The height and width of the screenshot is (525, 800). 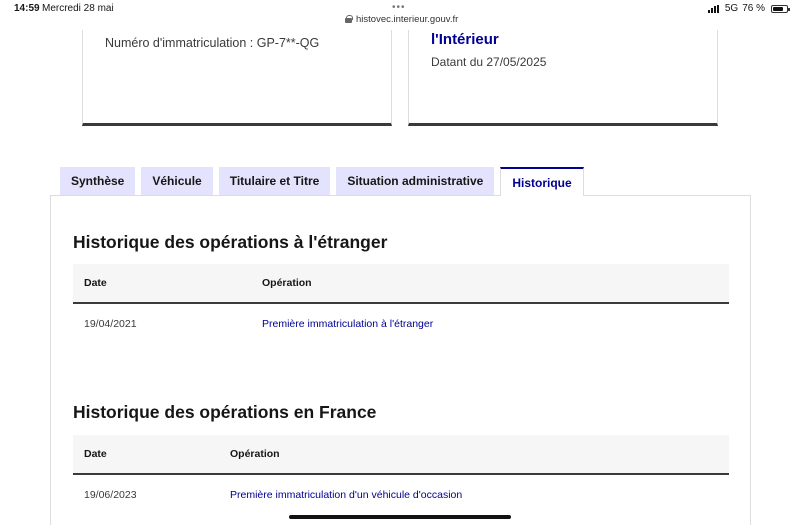 What do you see at coordinates (713, 8) in the screenshot?
I see `signal-icon` at bounding box center [713, 8].